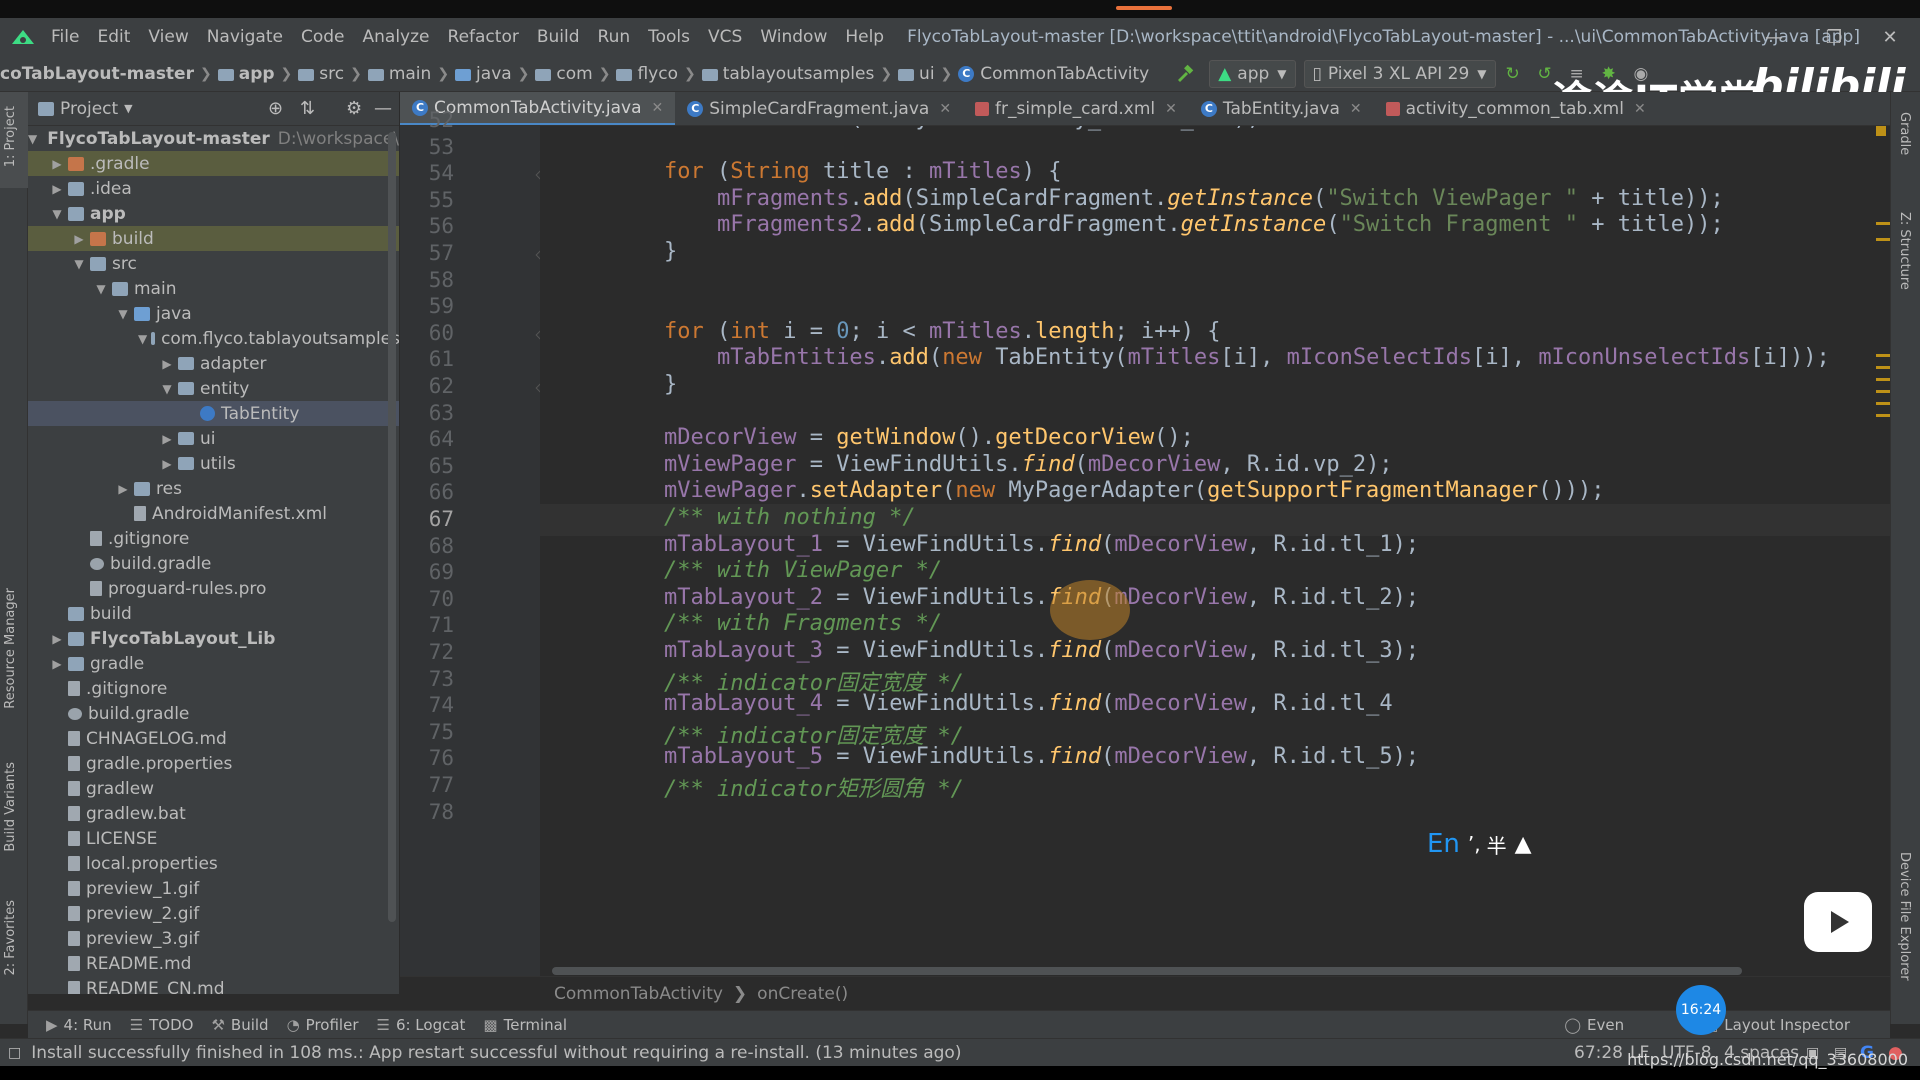 Image resolution: width=1920 pixels, height=1080 pixels. Describe the element at coordinates (239, 1025) in the screenshot. I see `tool-tab-build: ⚒ Build` at that location.